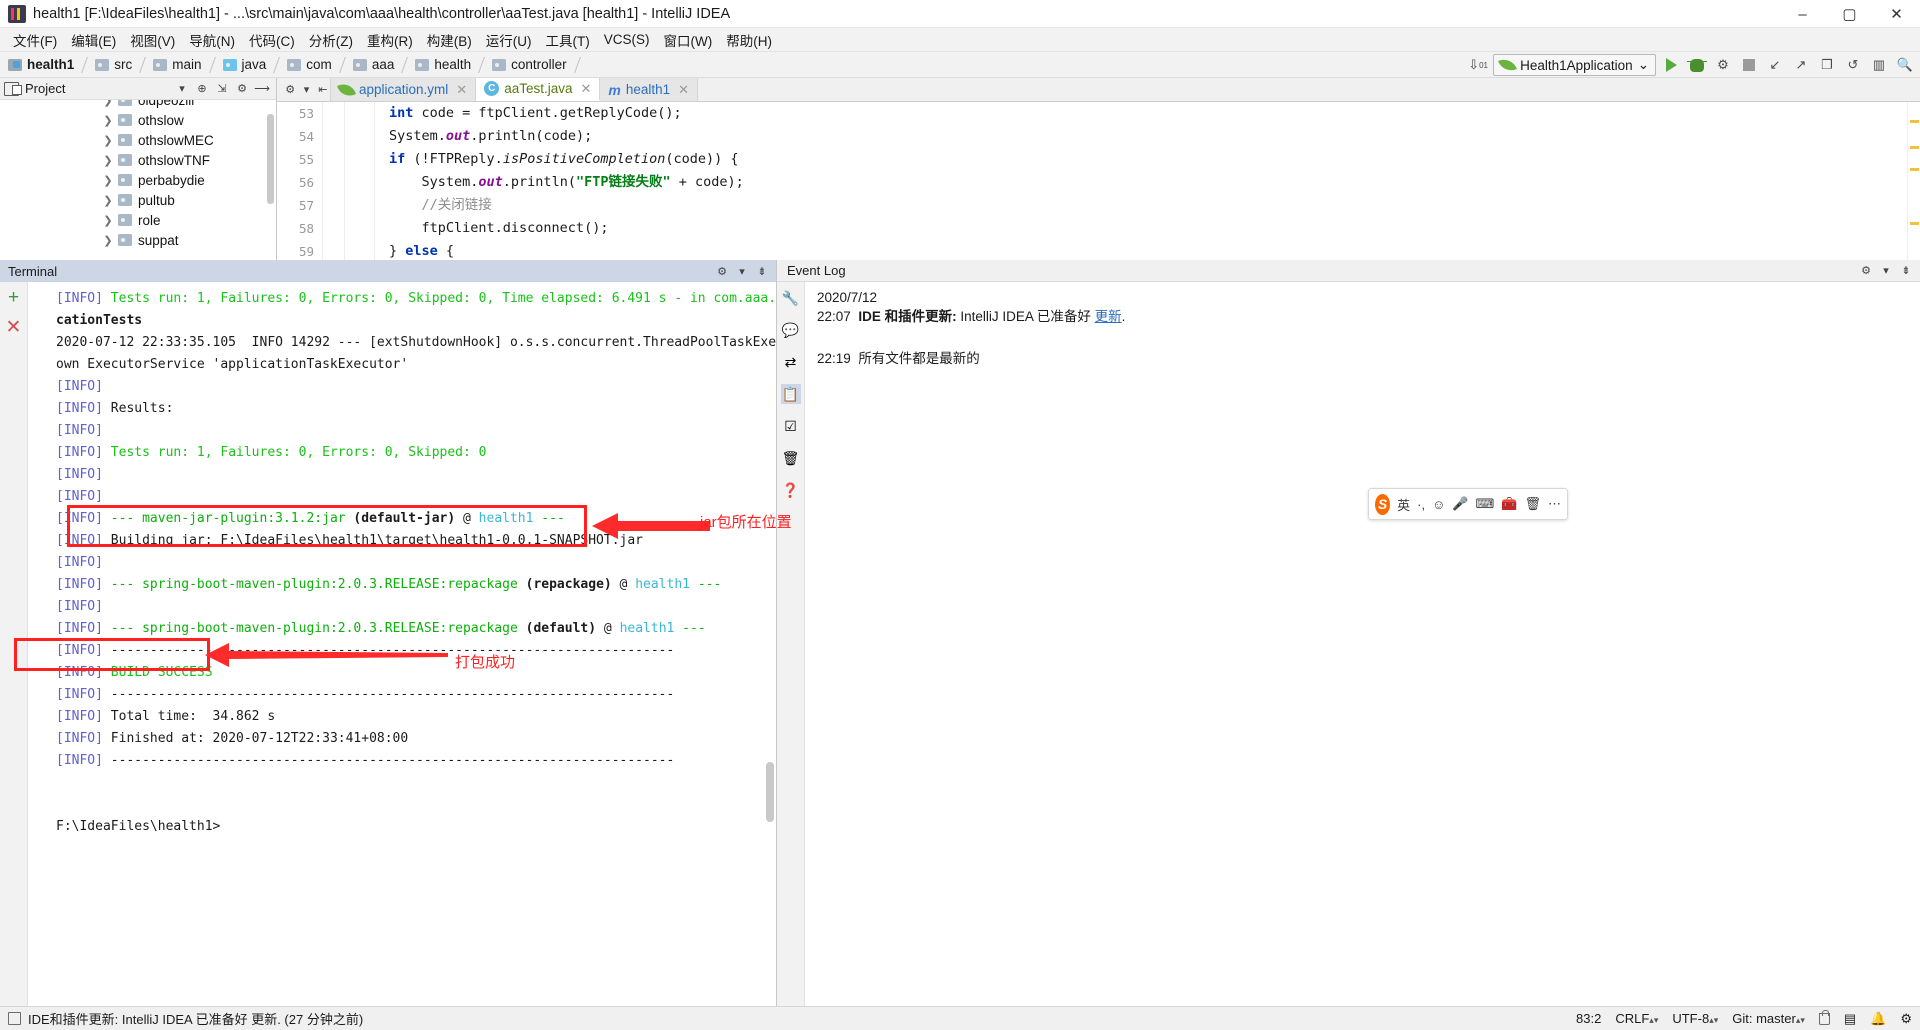  What do you see at coordinates (138, 120) in the screenshot?
I see `tree-node: ❯ othslow` at bounding box center [138, 120].